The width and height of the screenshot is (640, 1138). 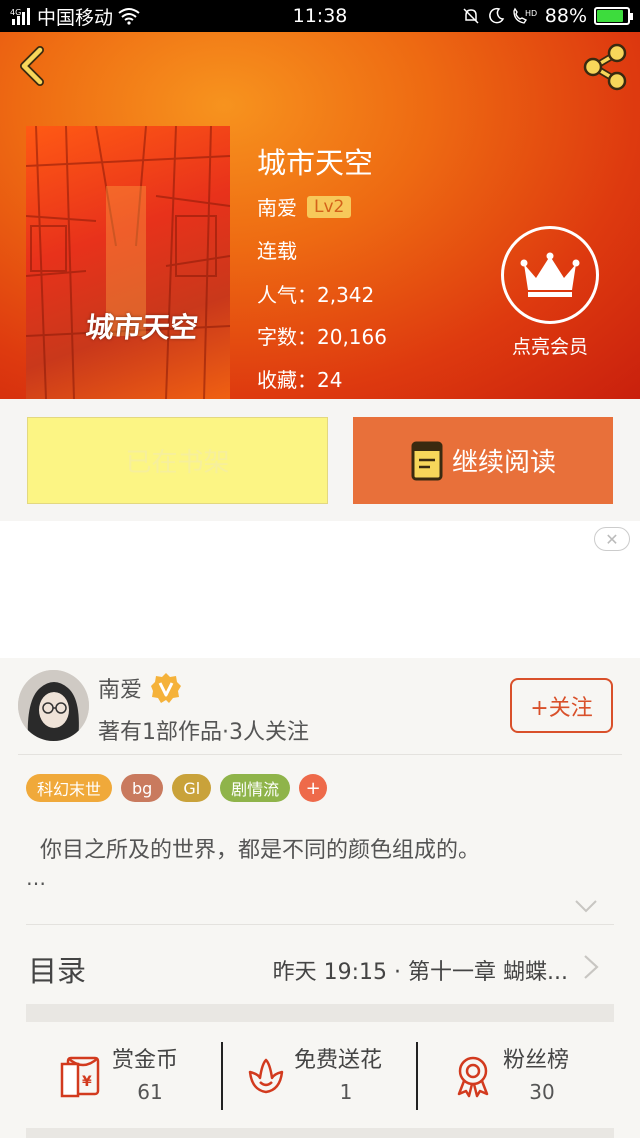 What do you see at coordinates (145, 1060) in the screenshot?
I see `reward-label: 赏金币` at bounding box center [145, 1060].